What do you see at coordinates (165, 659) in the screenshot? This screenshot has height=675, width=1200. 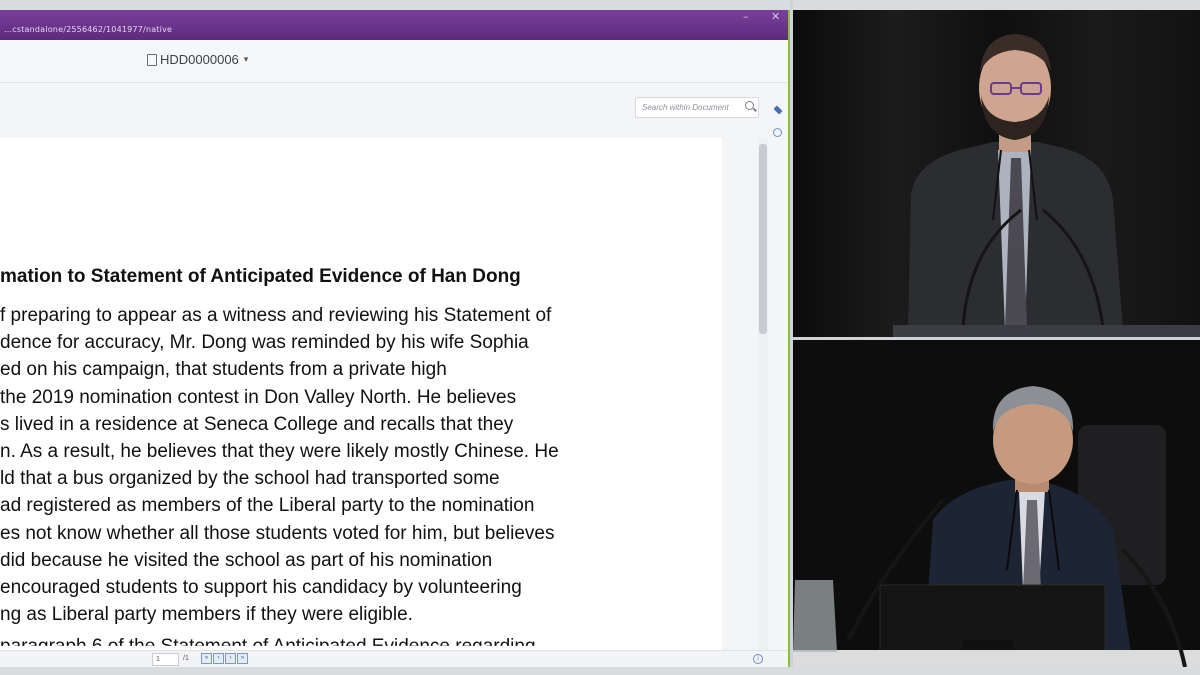 I see `page-number-input: 1` at bounding box center [165, 659].